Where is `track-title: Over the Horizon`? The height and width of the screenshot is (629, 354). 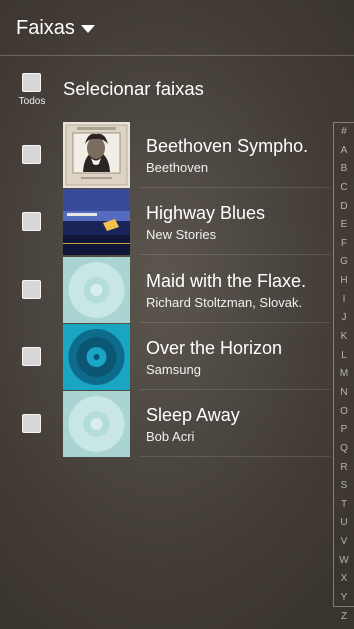
track-title: Over the Horizon is located at coordinates (214, 348).